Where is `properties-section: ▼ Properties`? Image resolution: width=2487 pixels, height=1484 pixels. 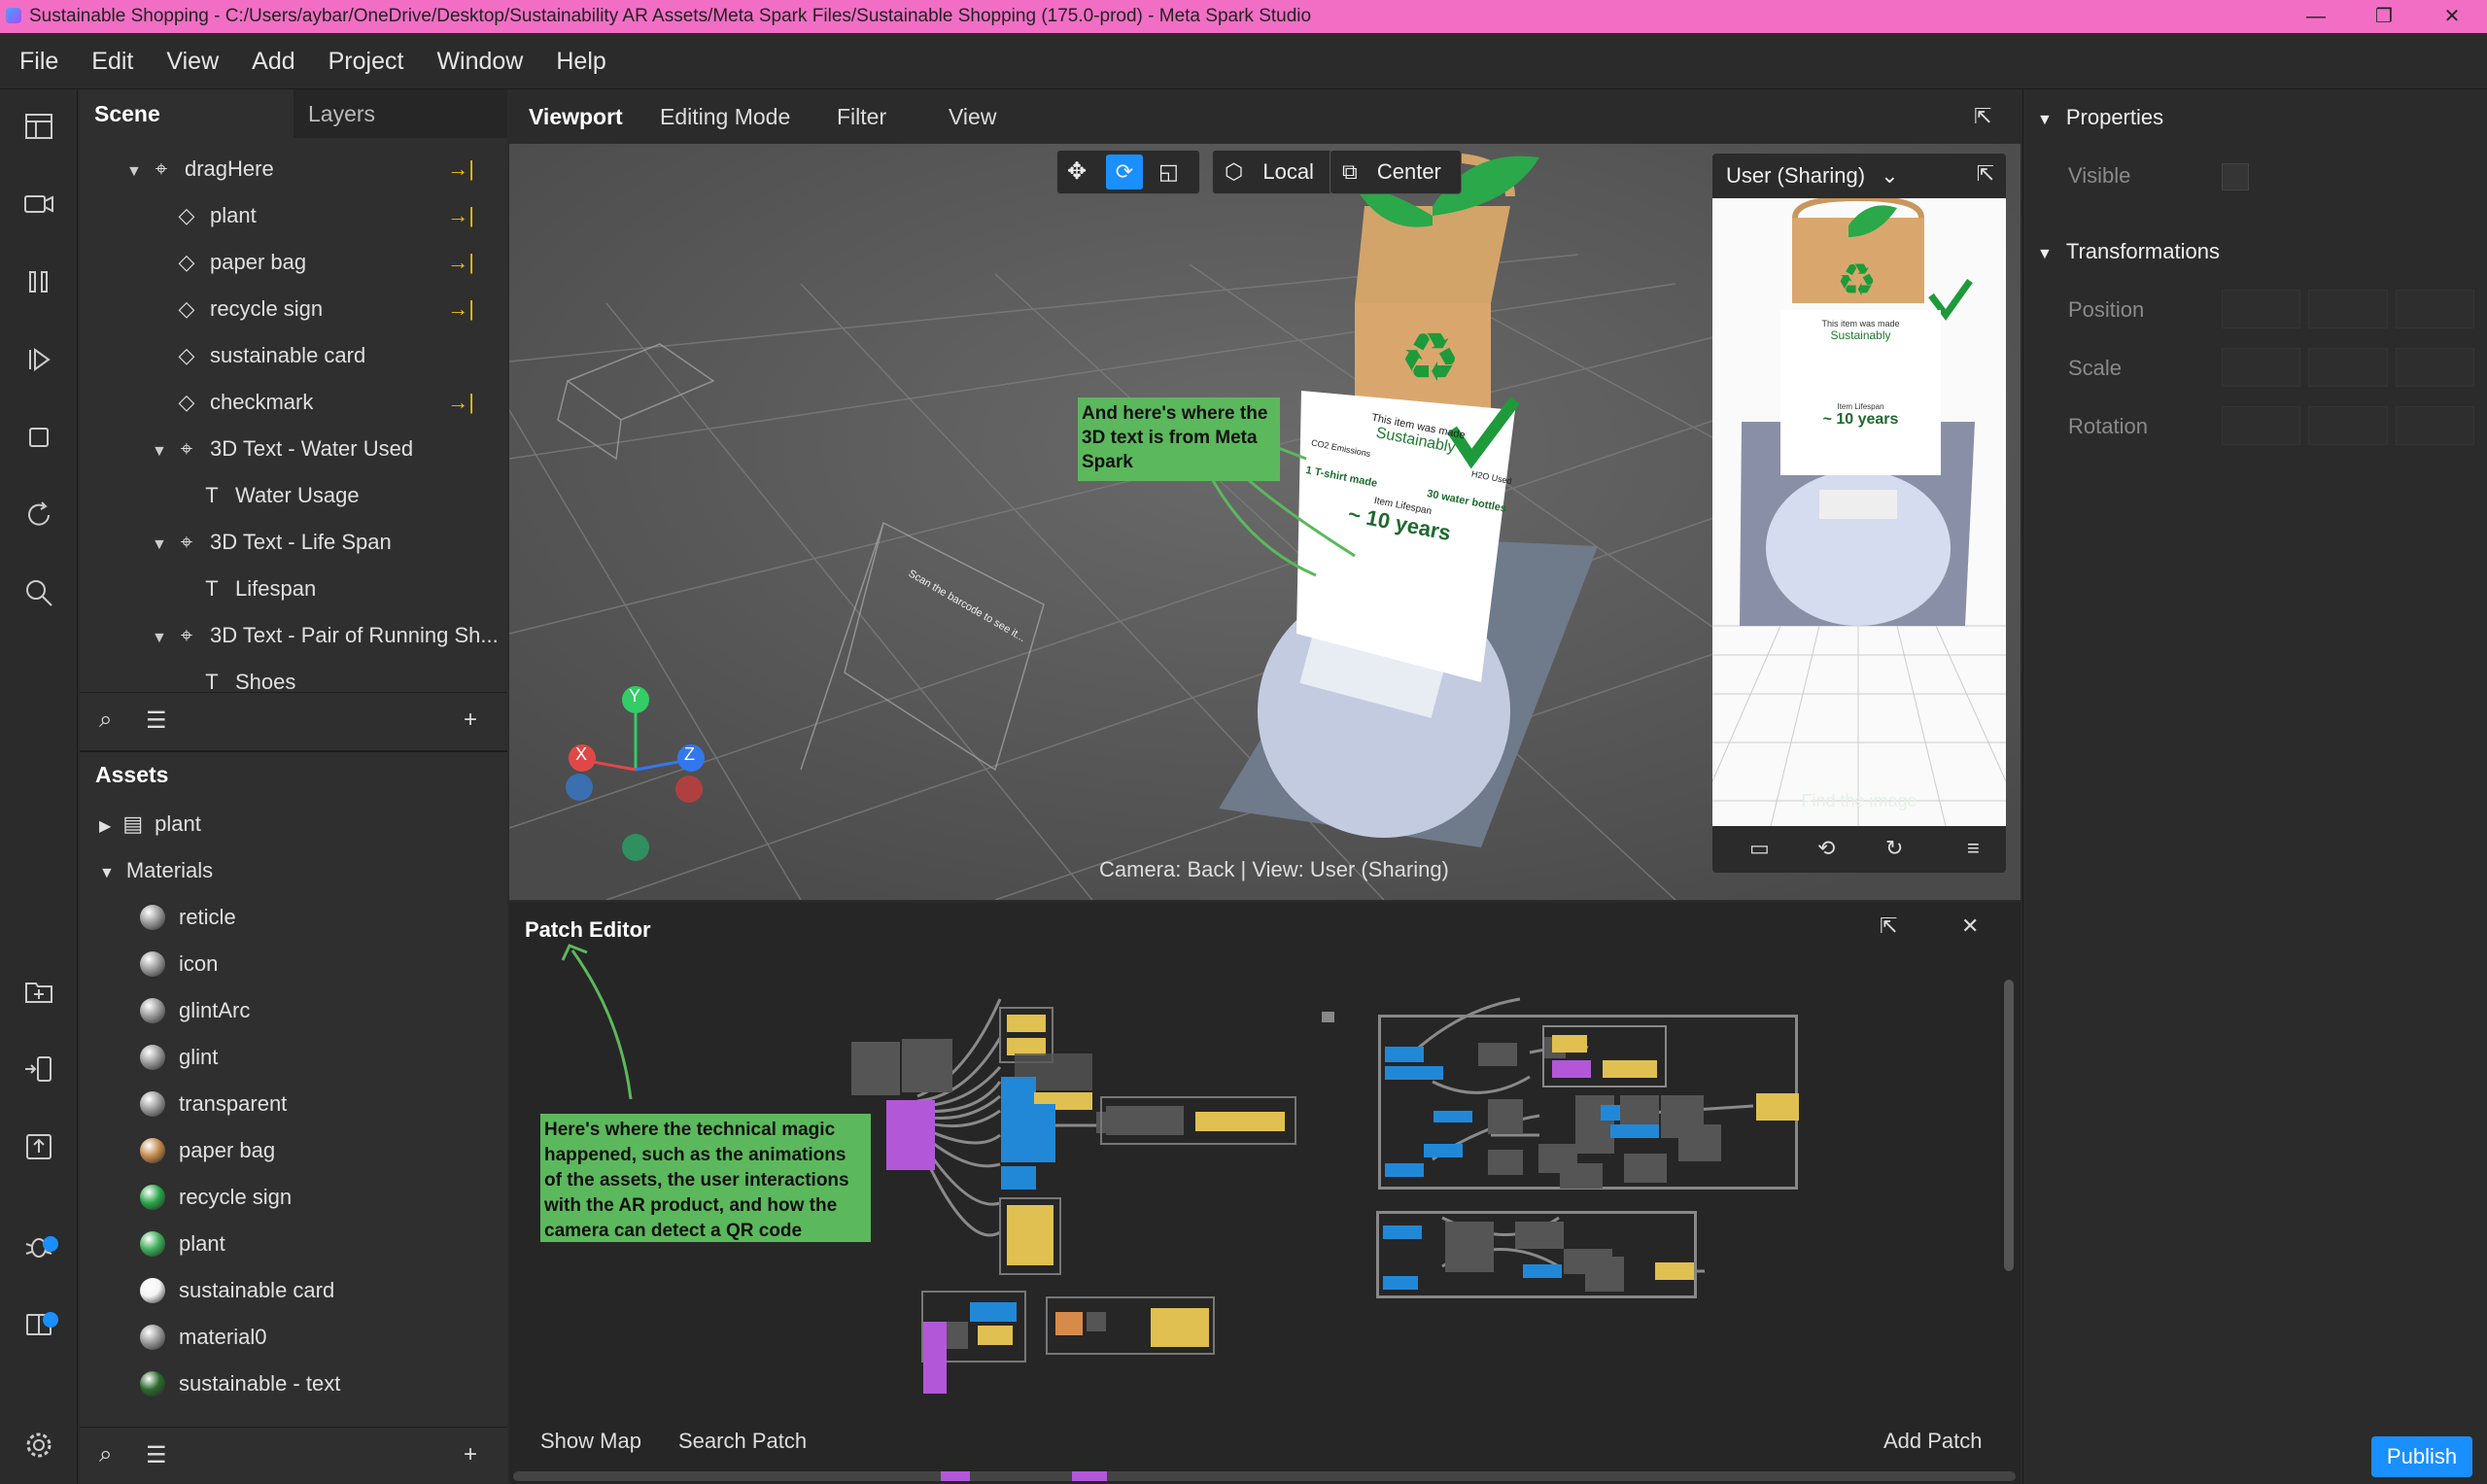
properties-section: ▼ Properties is located at coordinates (2100, 117).